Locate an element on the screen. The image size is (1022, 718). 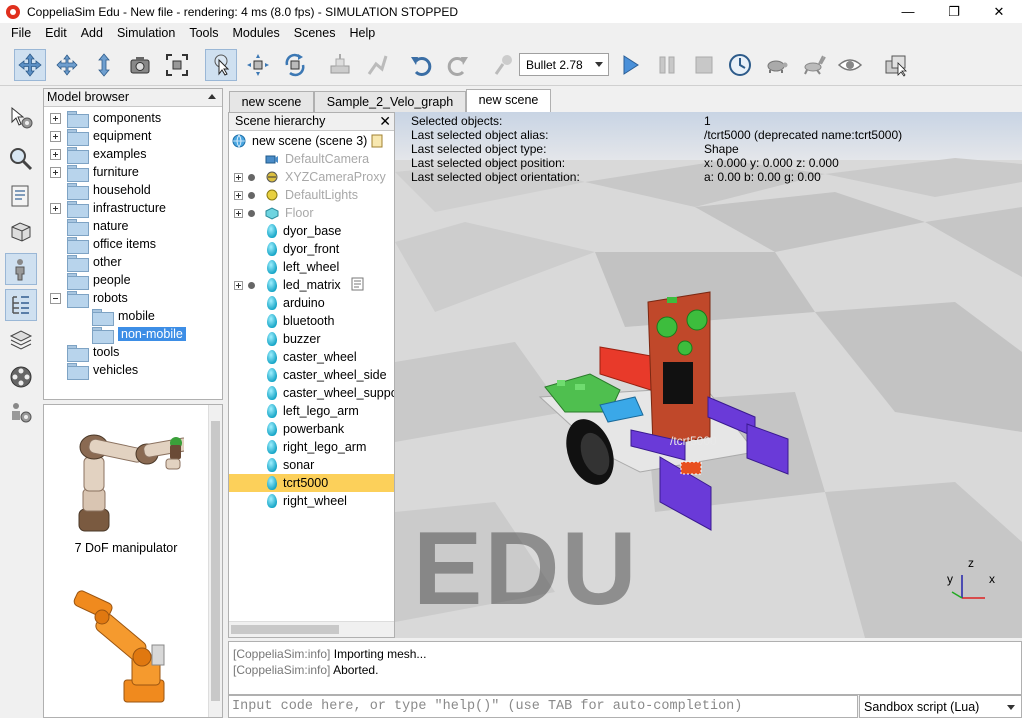
minimize-button: — is located at coordinates (908, 11).